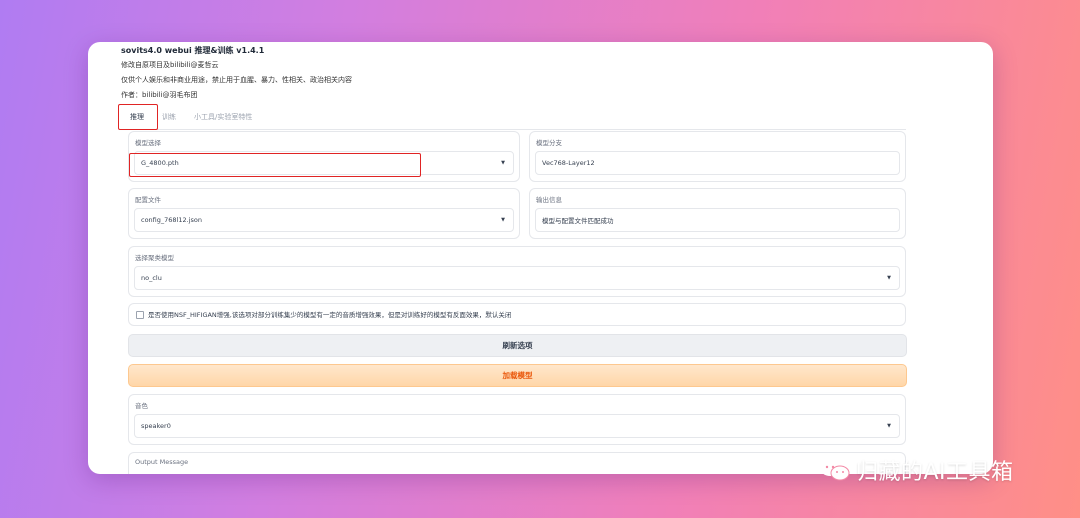  I want to click on cluster-model-panel: 选择聚类模型 no_clu ▼, so click(517, 271).